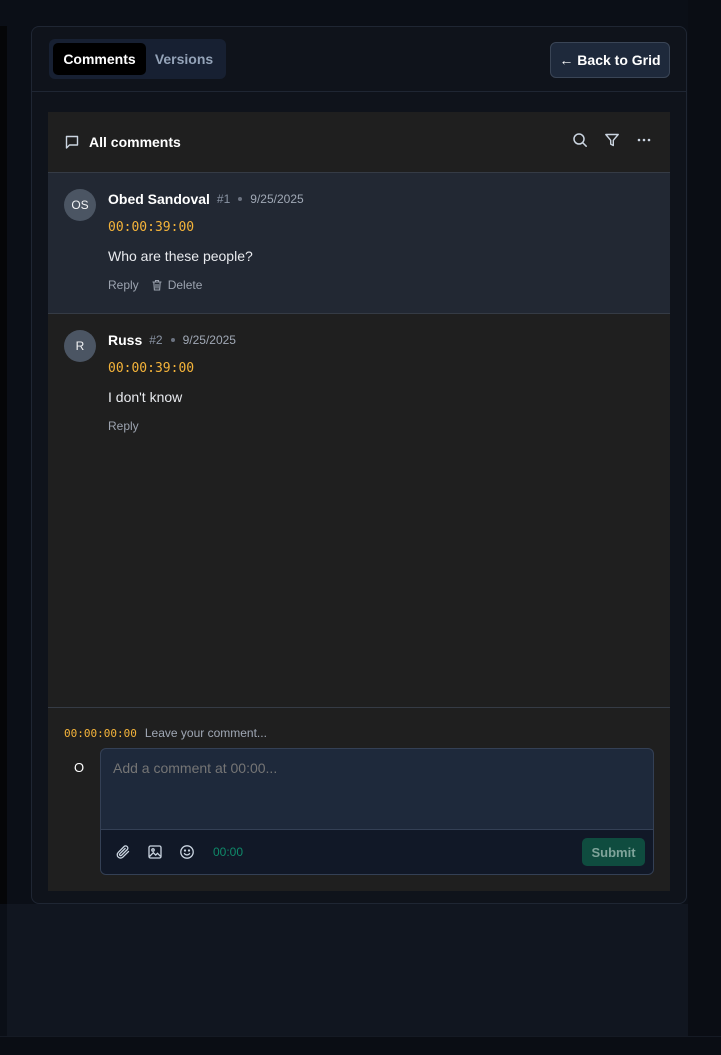 This screenshot has width=721, height=1055. Describe the element at coordinates (359, 59) in the screenshot. I see `panel-header: Comments Versions ← Back to Grid` at that location.